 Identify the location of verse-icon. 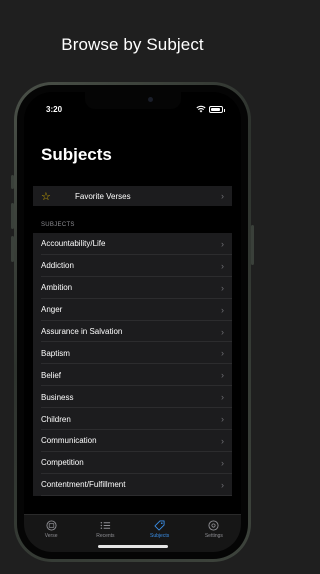
(51, 525).